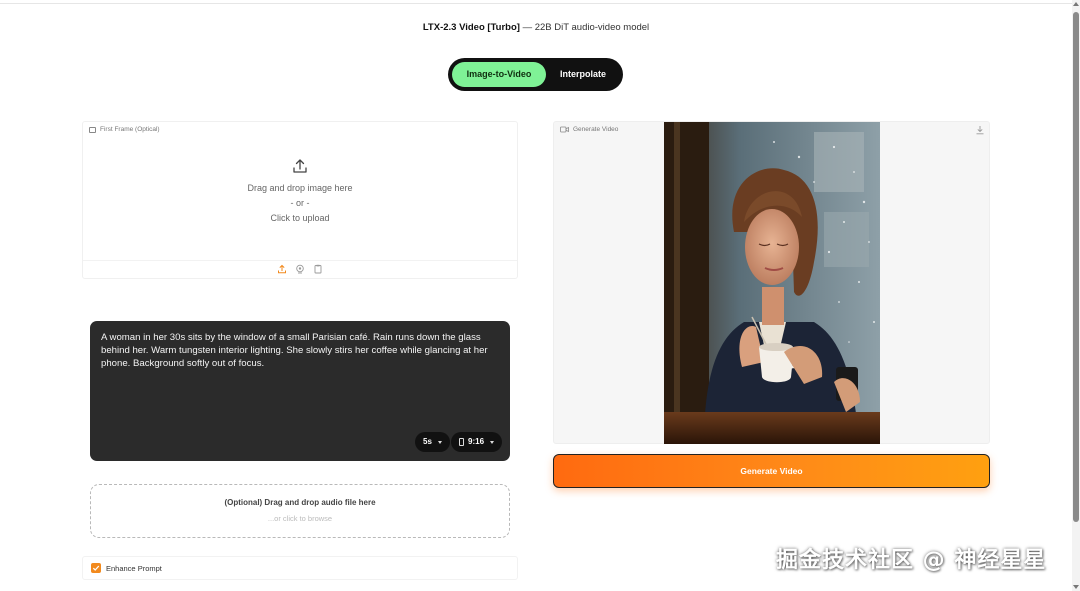 This screenshot has height=591, width=1080. What do you see at coordinates (583, 74) in the screenshot?
I see `tab-interpolate: Interpolate` at bounding box center [583, 74].